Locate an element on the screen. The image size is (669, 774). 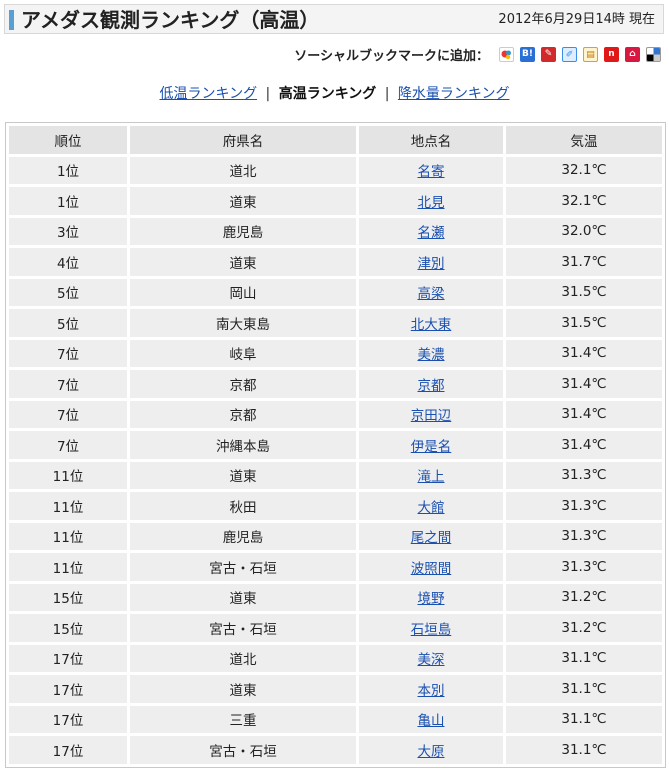
table-row: 1位 道東 北見 32.1℃ is located at coordinates (335, 201).